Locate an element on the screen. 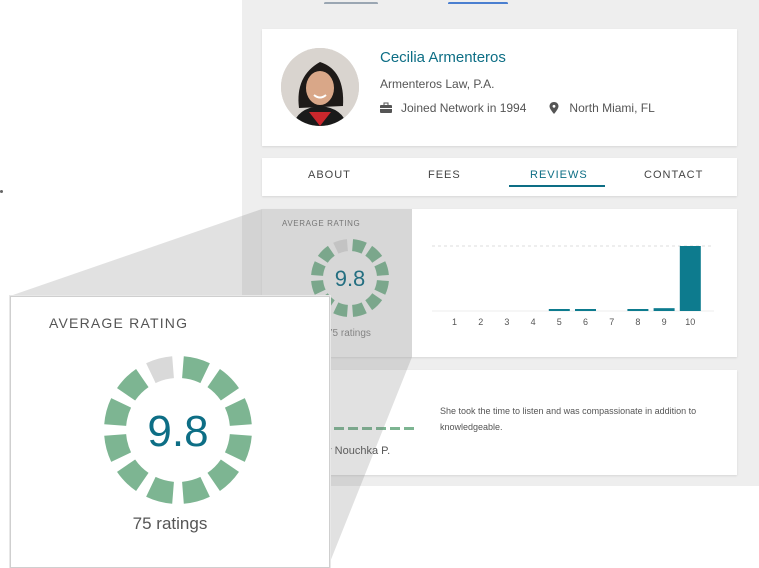  tab-contact: CONTACT is located at coordinates (673, 175).